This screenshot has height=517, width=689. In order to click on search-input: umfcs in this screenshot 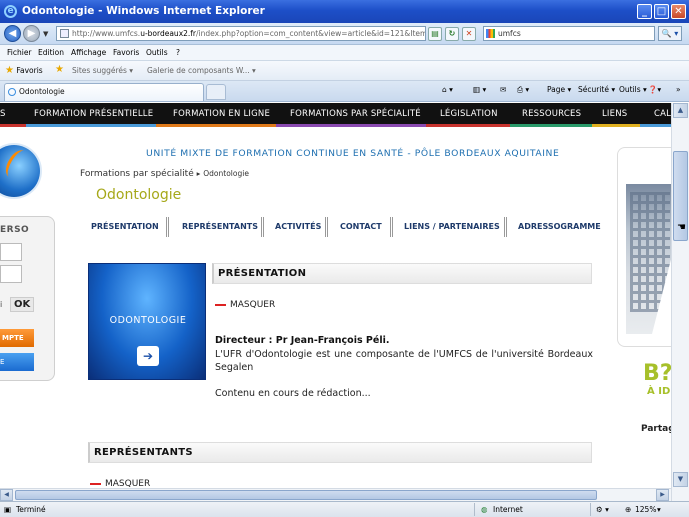, I will do `click(569, 33)`.